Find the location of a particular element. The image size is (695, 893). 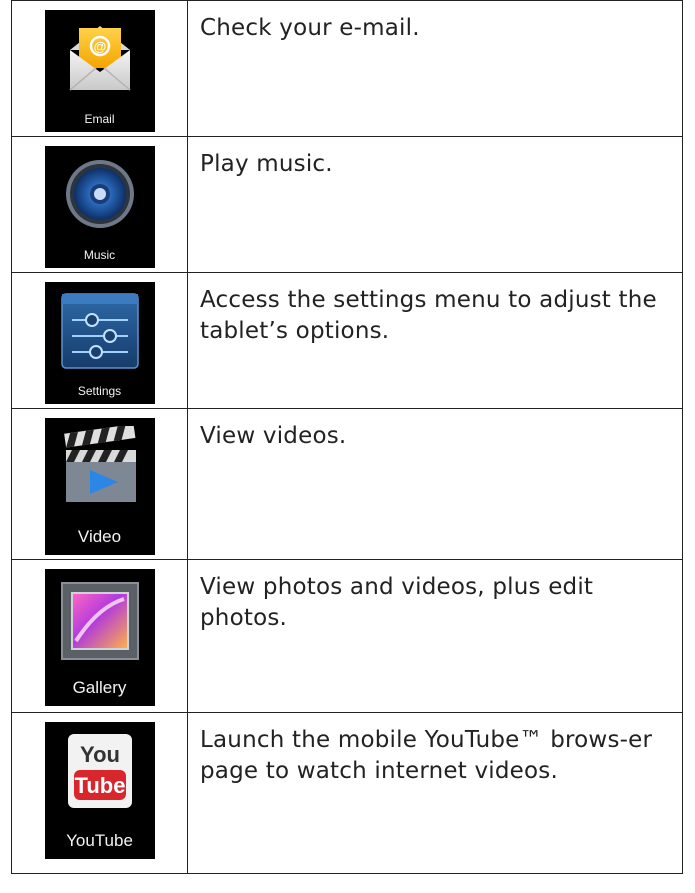

email-icon: @ is located at coordinates (99, 58).